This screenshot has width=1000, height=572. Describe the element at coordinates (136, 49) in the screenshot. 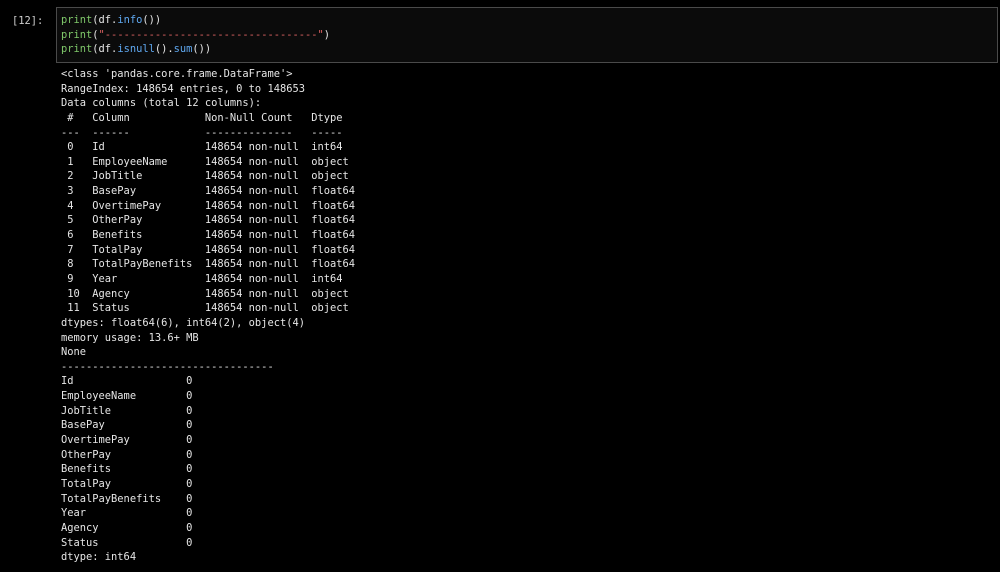

I see `code-token: isnull` at that location.